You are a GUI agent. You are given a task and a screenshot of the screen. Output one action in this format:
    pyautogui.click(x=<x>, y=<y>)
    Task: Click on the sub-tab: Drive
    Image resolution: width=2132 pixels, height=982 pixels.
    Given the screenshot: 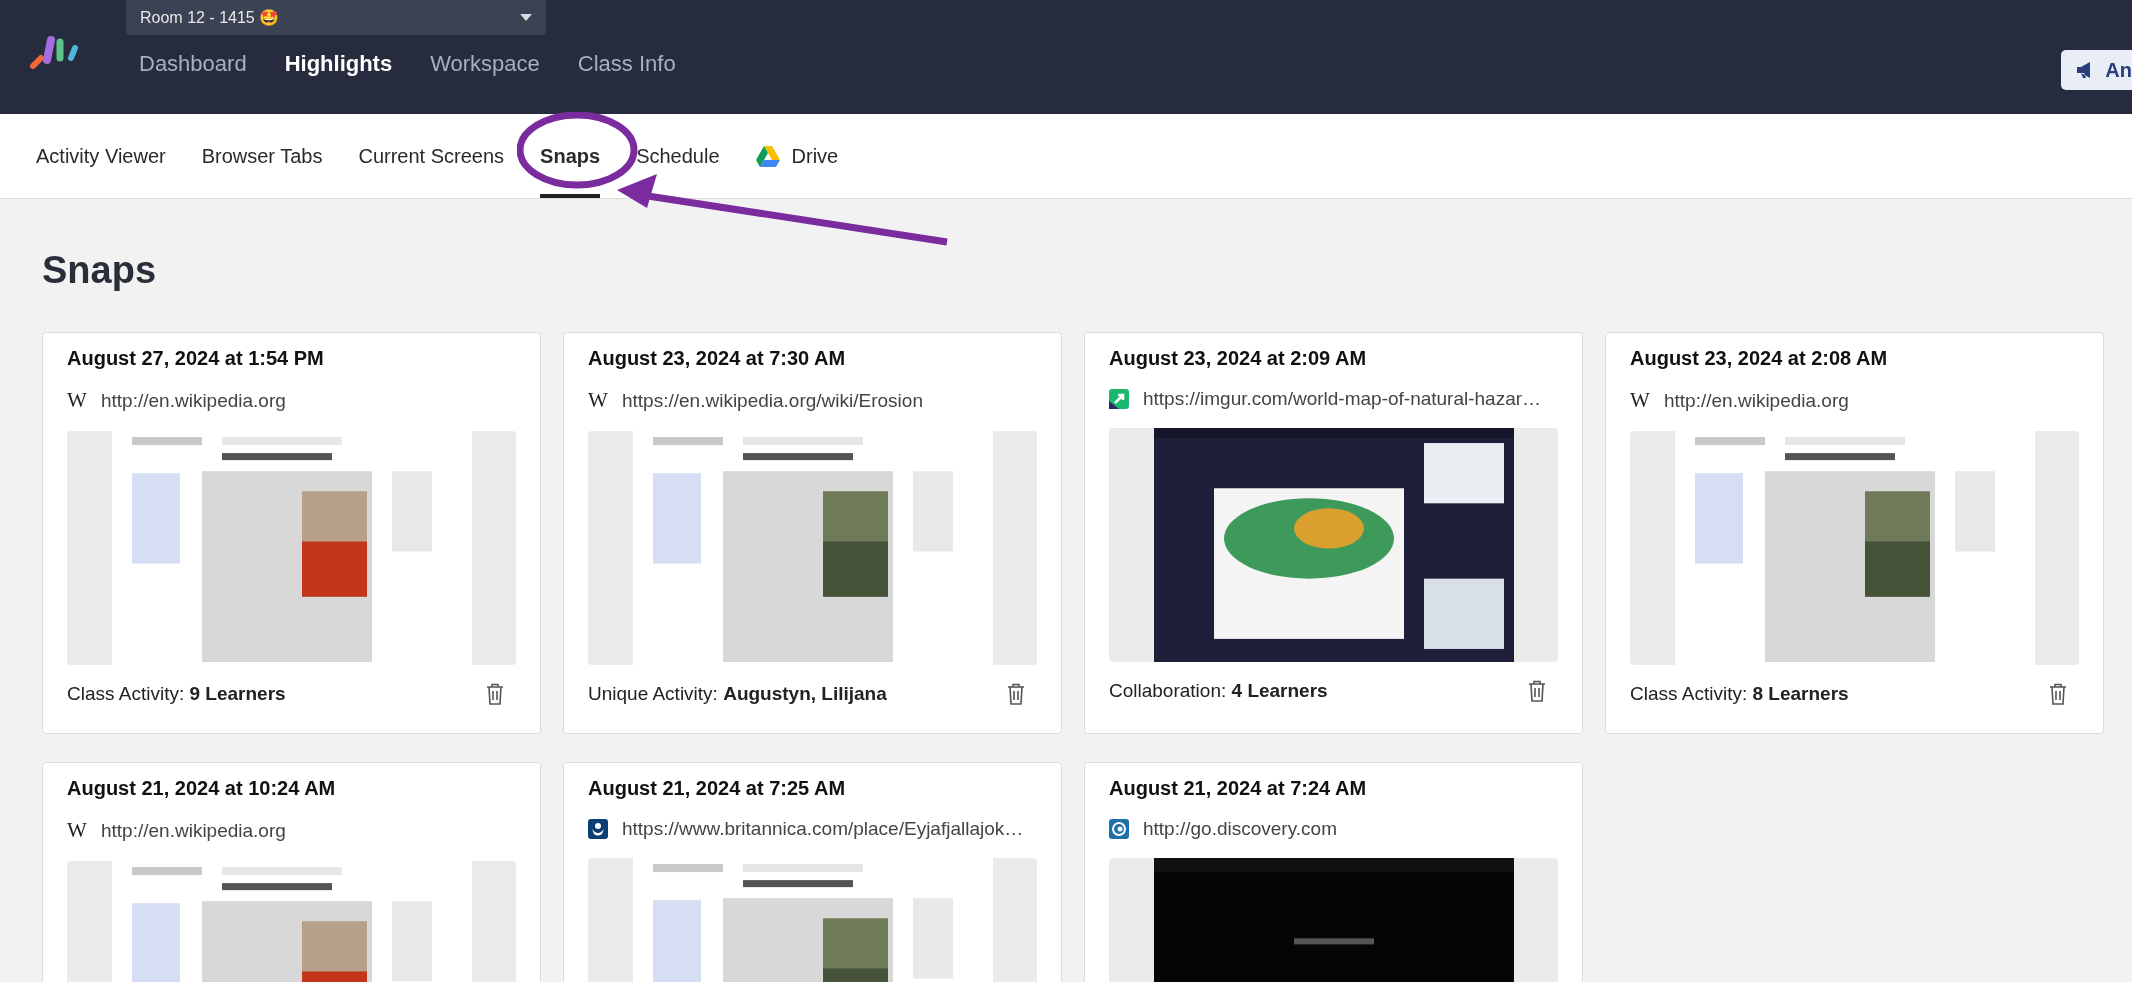 What is the action you would take?
    pyautogui.click(x=797, y=156)
    